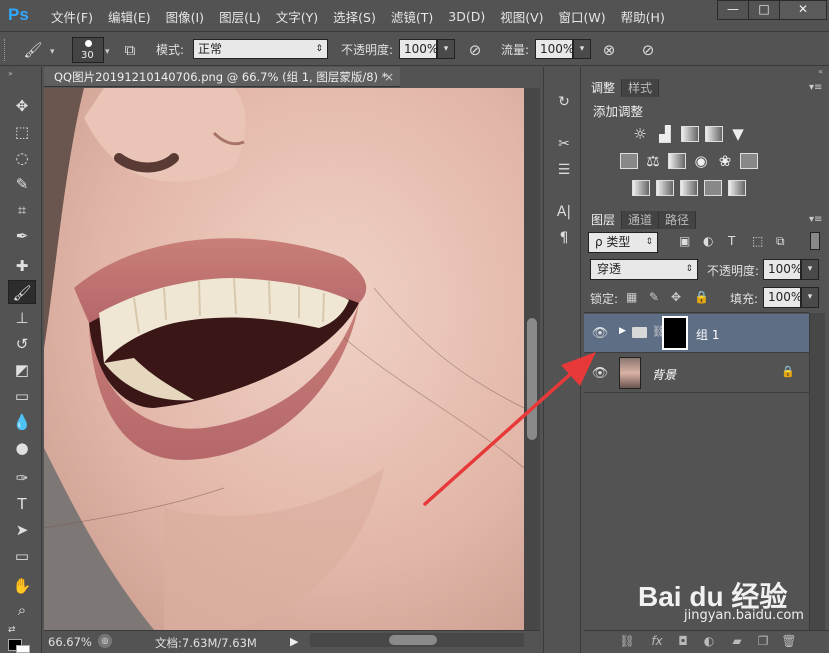 This screenshot has height=653, width=829. I want to click on layer-filter-select: ρ 类型 ⇕, so click(623, 242).